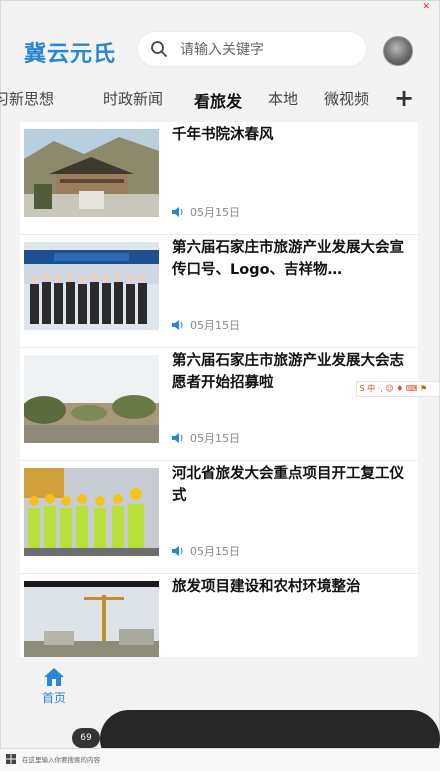 This screenshot has width=440, height=771. Describe the element at coordinates (54, 677) in the screenshot. I see `home-icon` at that location.